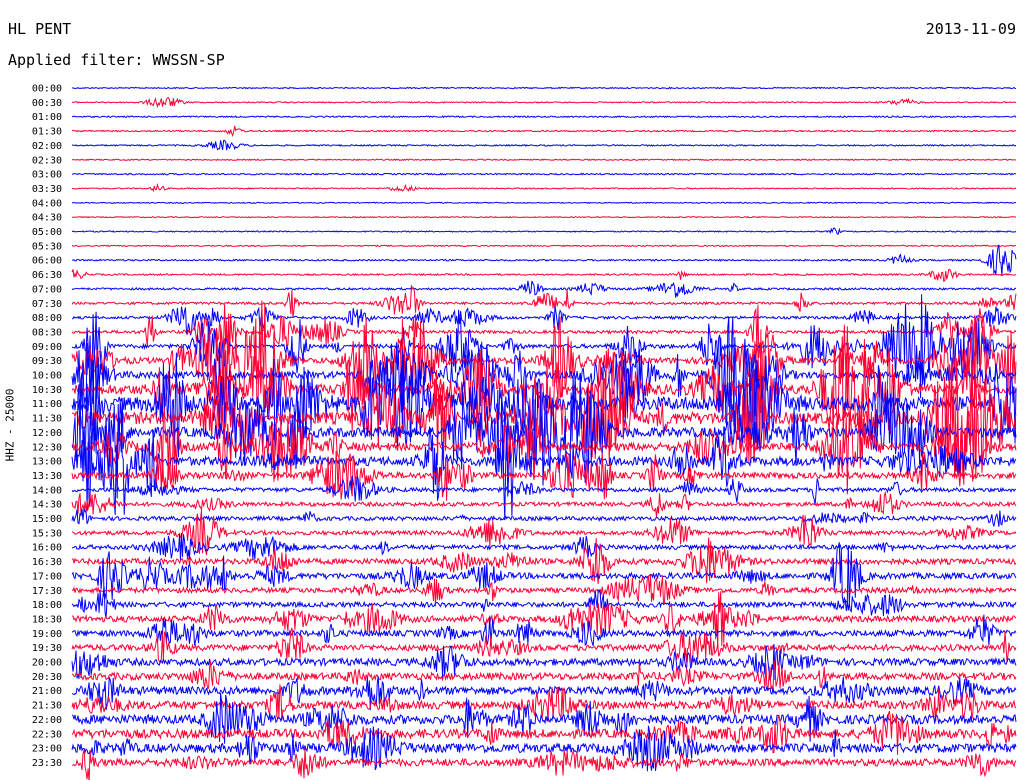  Describe the element at coordinates (47, 490) in the screenshot. I see `row-time-label: 14:00` at that location.